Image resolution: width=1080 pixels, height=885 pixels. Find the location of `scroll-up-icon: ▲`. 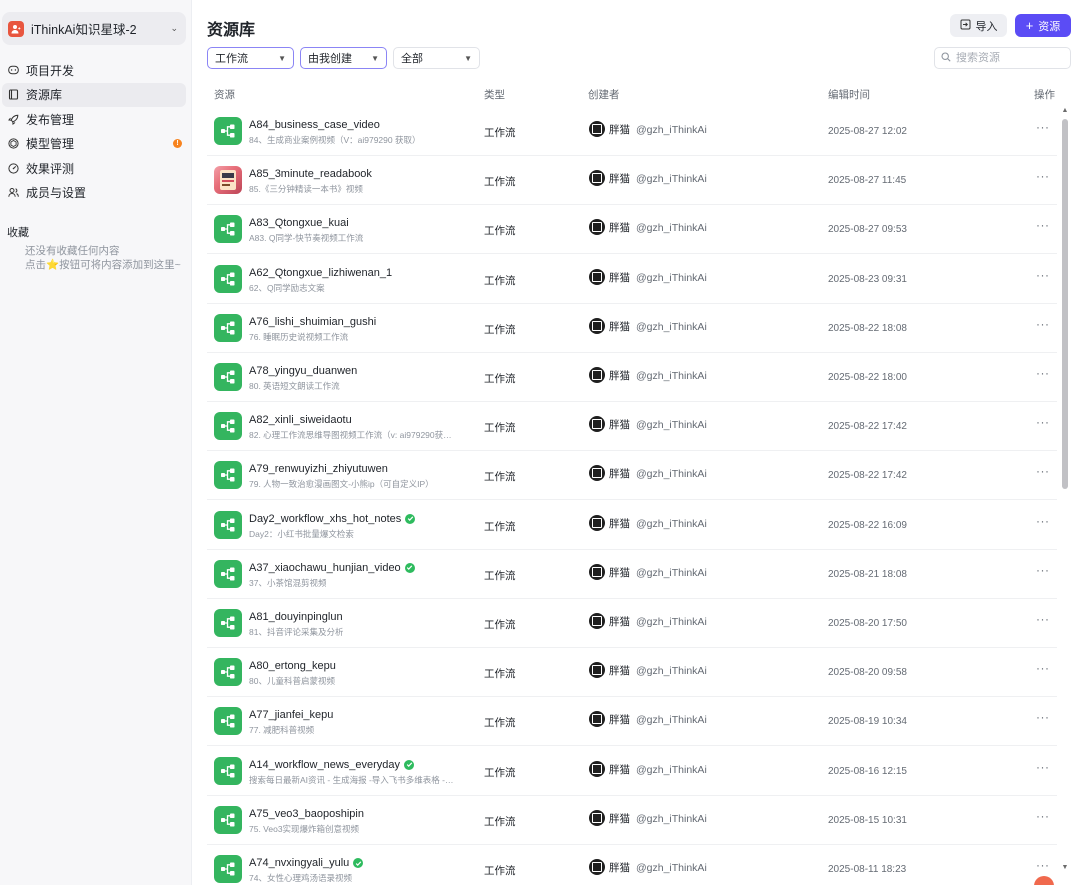

scroll-up-icon: ▲ is located at coordinates (1065, 111).